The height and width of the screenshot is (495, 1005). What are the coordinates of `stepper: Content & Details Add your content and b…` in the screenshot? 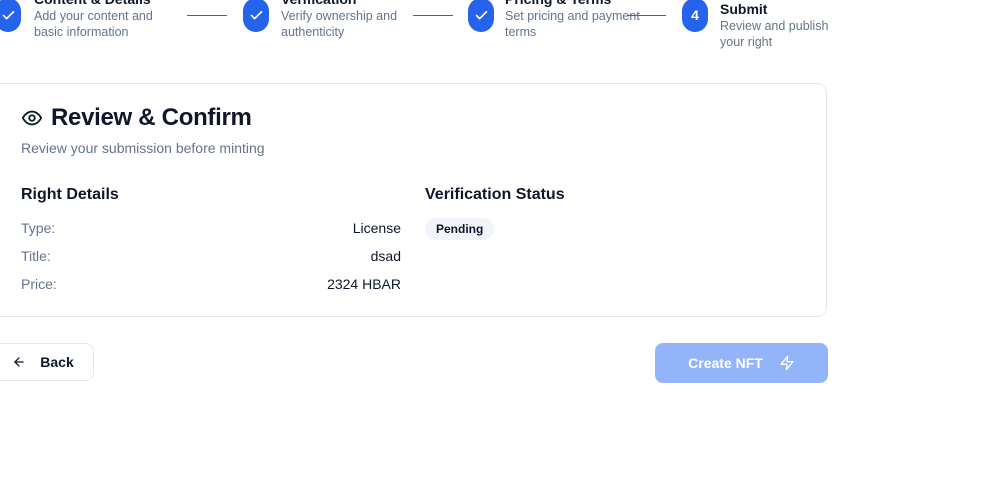 It's located at (502, 30).